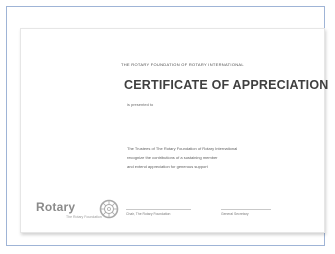  What do you see at coordinates (246, 212) in the screenshot?
I see `signature-right: General Secretary` at bounding box center [246, 212].